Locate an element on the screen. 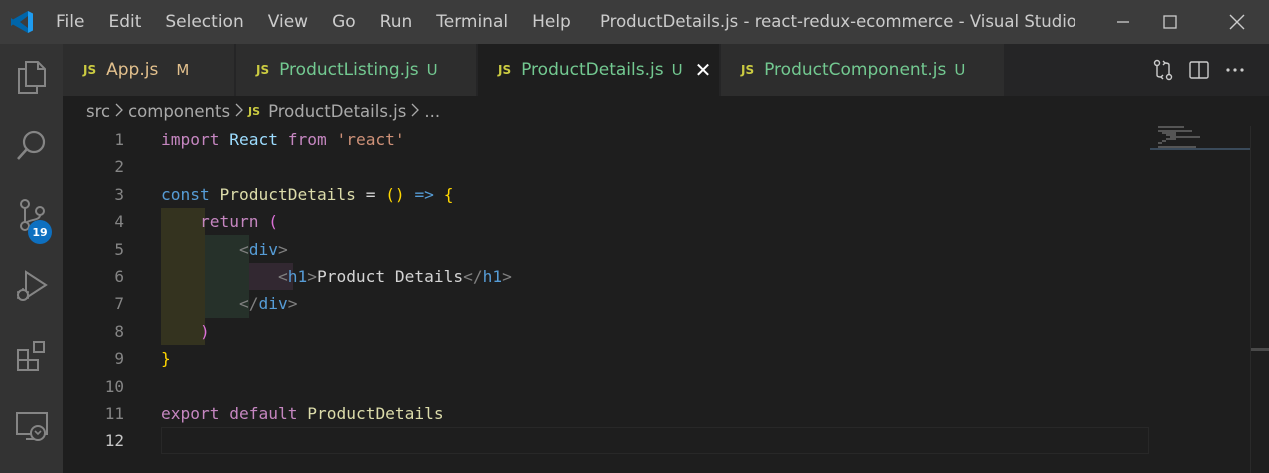  token-bracket: ( is located at coordinates (273, 222).